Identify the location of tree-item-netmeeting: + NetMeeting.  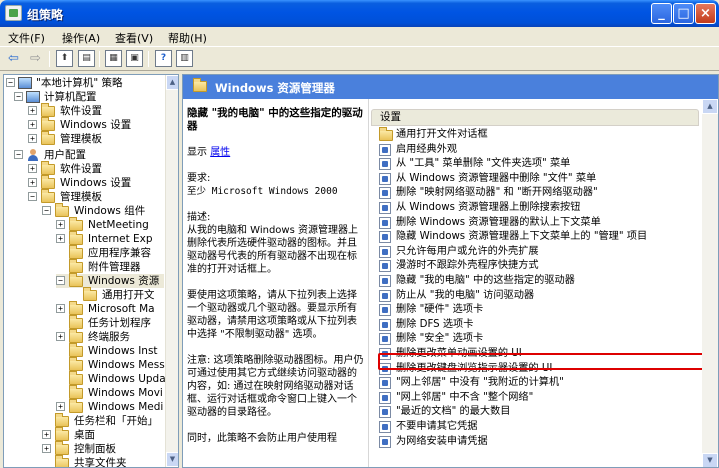
(110, 224).